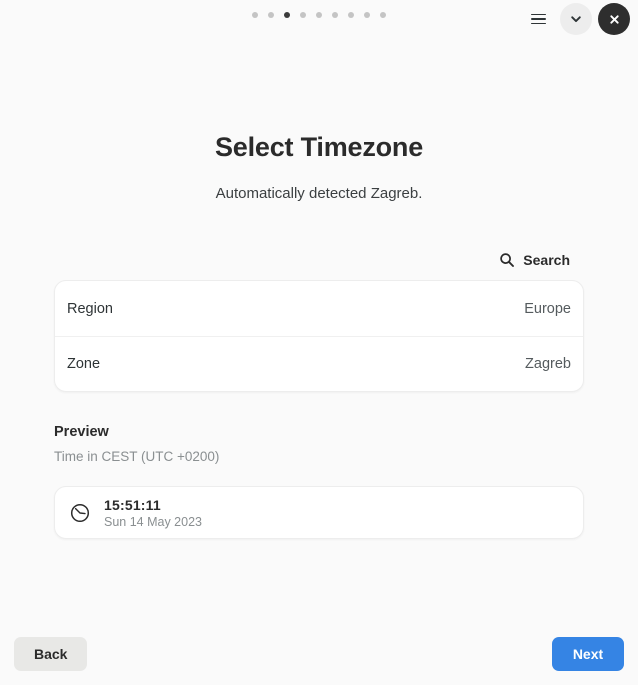 The width and height of the screenshot is (638, 685). Describe the element at coordinates (546, 260) in the screenshot. I see `search-button-label: Search` at that location.